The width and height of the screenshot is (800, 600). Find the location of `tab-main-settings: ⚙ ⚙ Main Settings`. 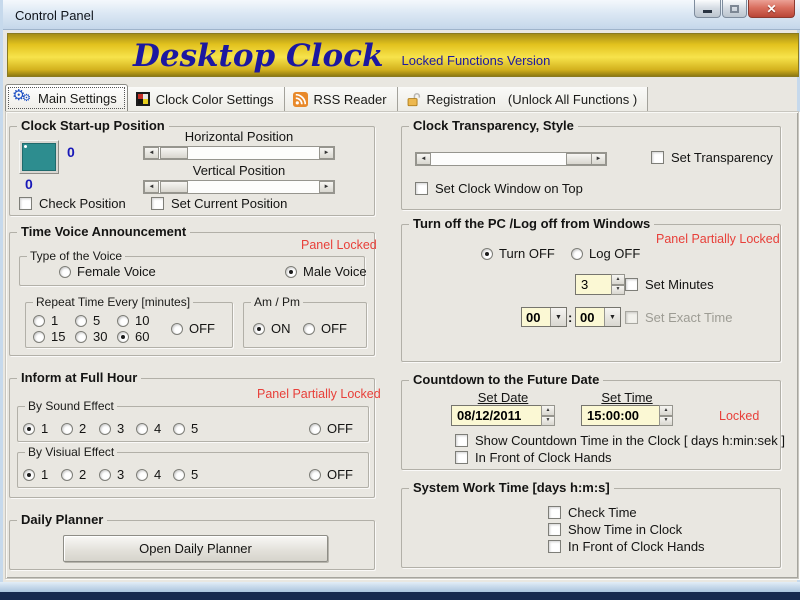

tab-main-settings: ⚙ ⚙ Main Settings is located at coordinates (66, 98).